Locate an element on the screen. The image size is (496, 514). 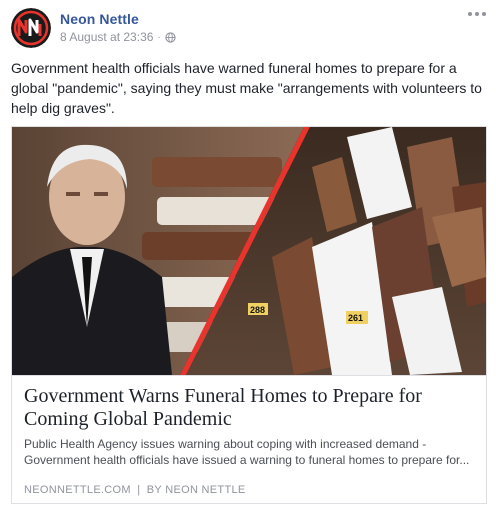
more-options-button is located at coordinates (477, 14).